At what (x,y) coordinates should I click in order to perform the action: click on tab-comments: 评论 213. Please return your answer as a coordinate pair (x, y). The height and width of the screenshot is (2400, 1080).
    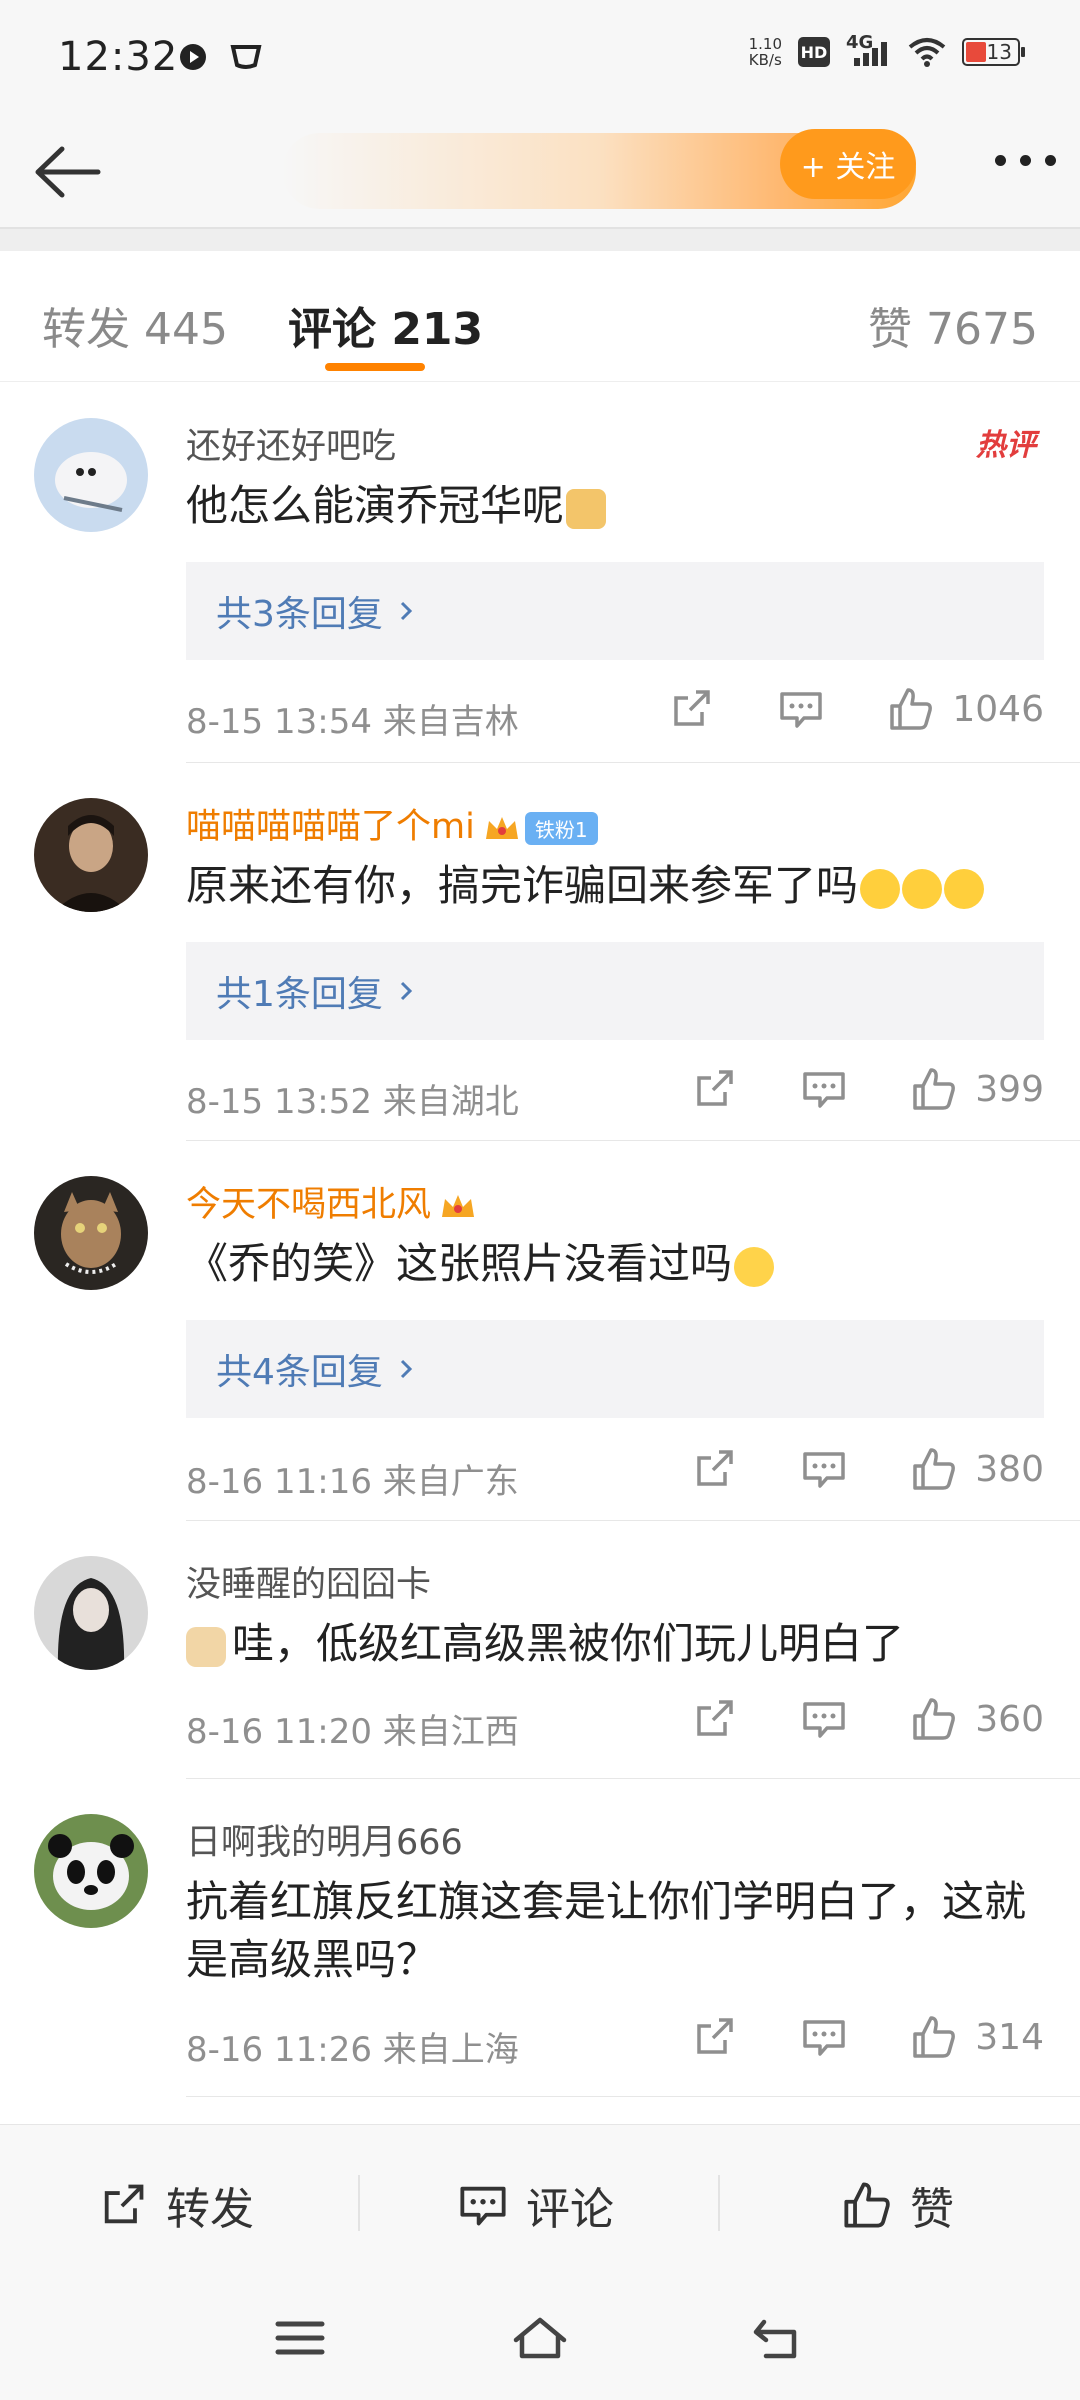
    Looking at the image, I should click on (385, 325).